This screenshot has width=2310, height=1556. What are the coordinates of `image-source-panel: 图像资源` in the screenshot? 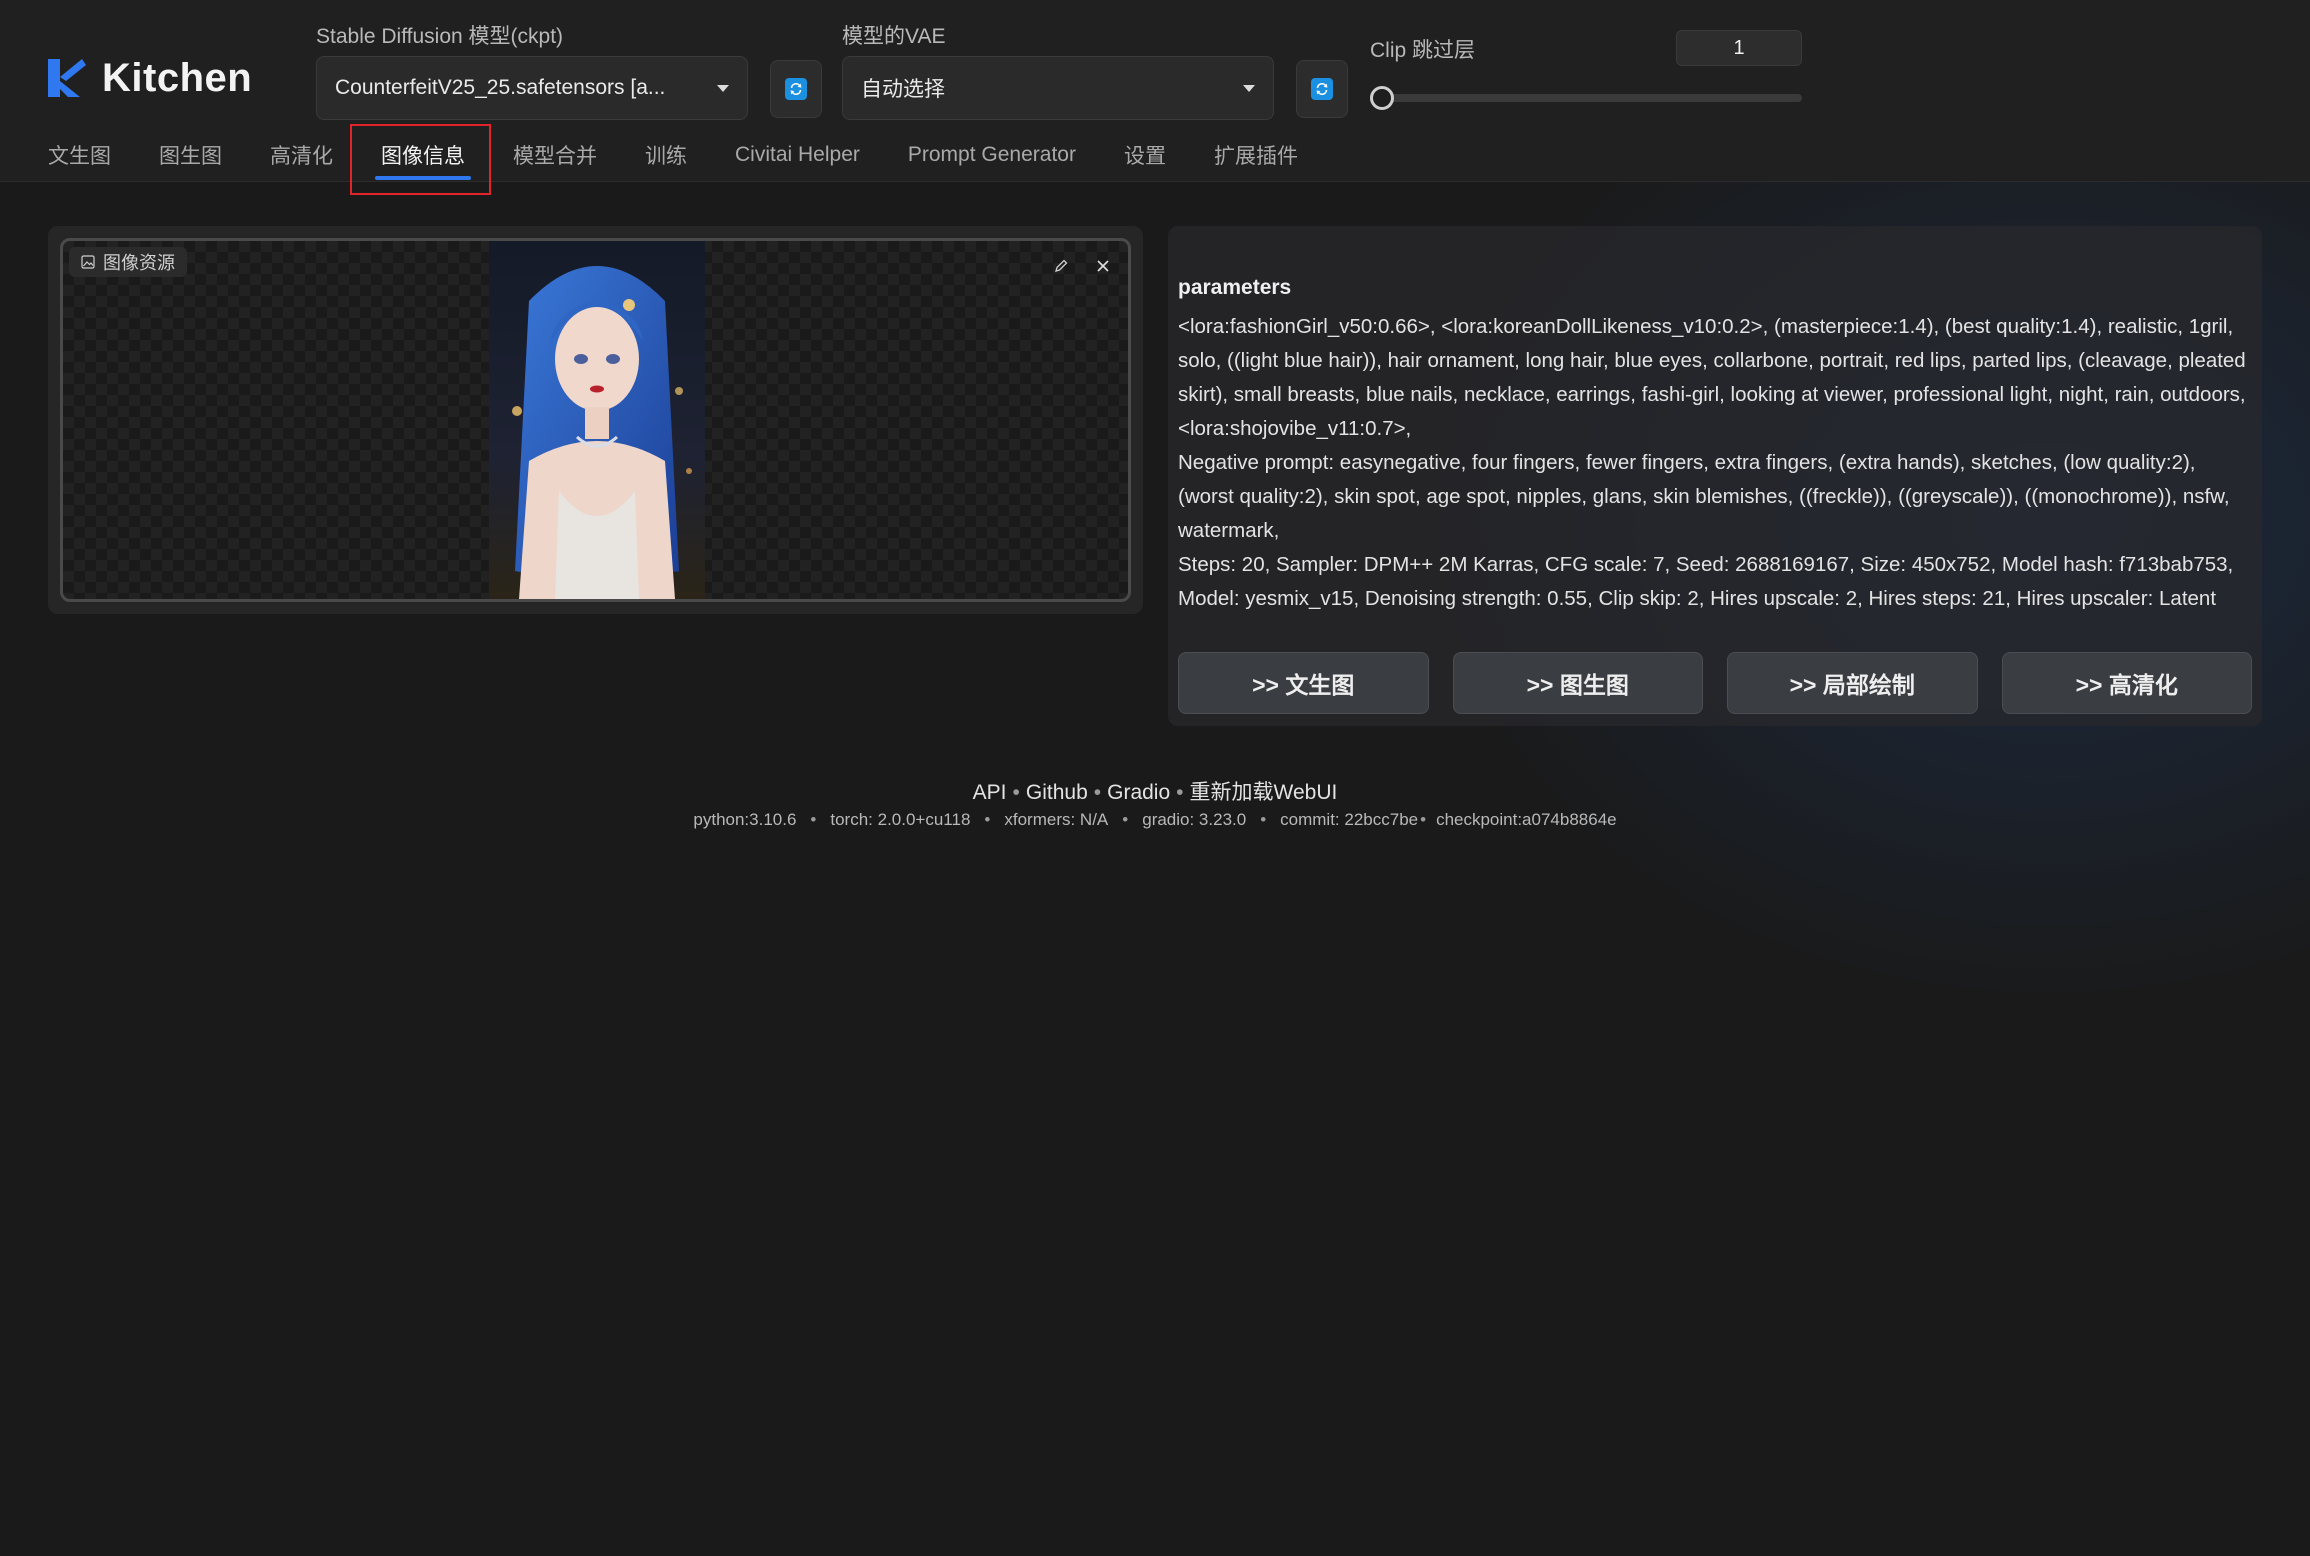 It's located at (595, 420).